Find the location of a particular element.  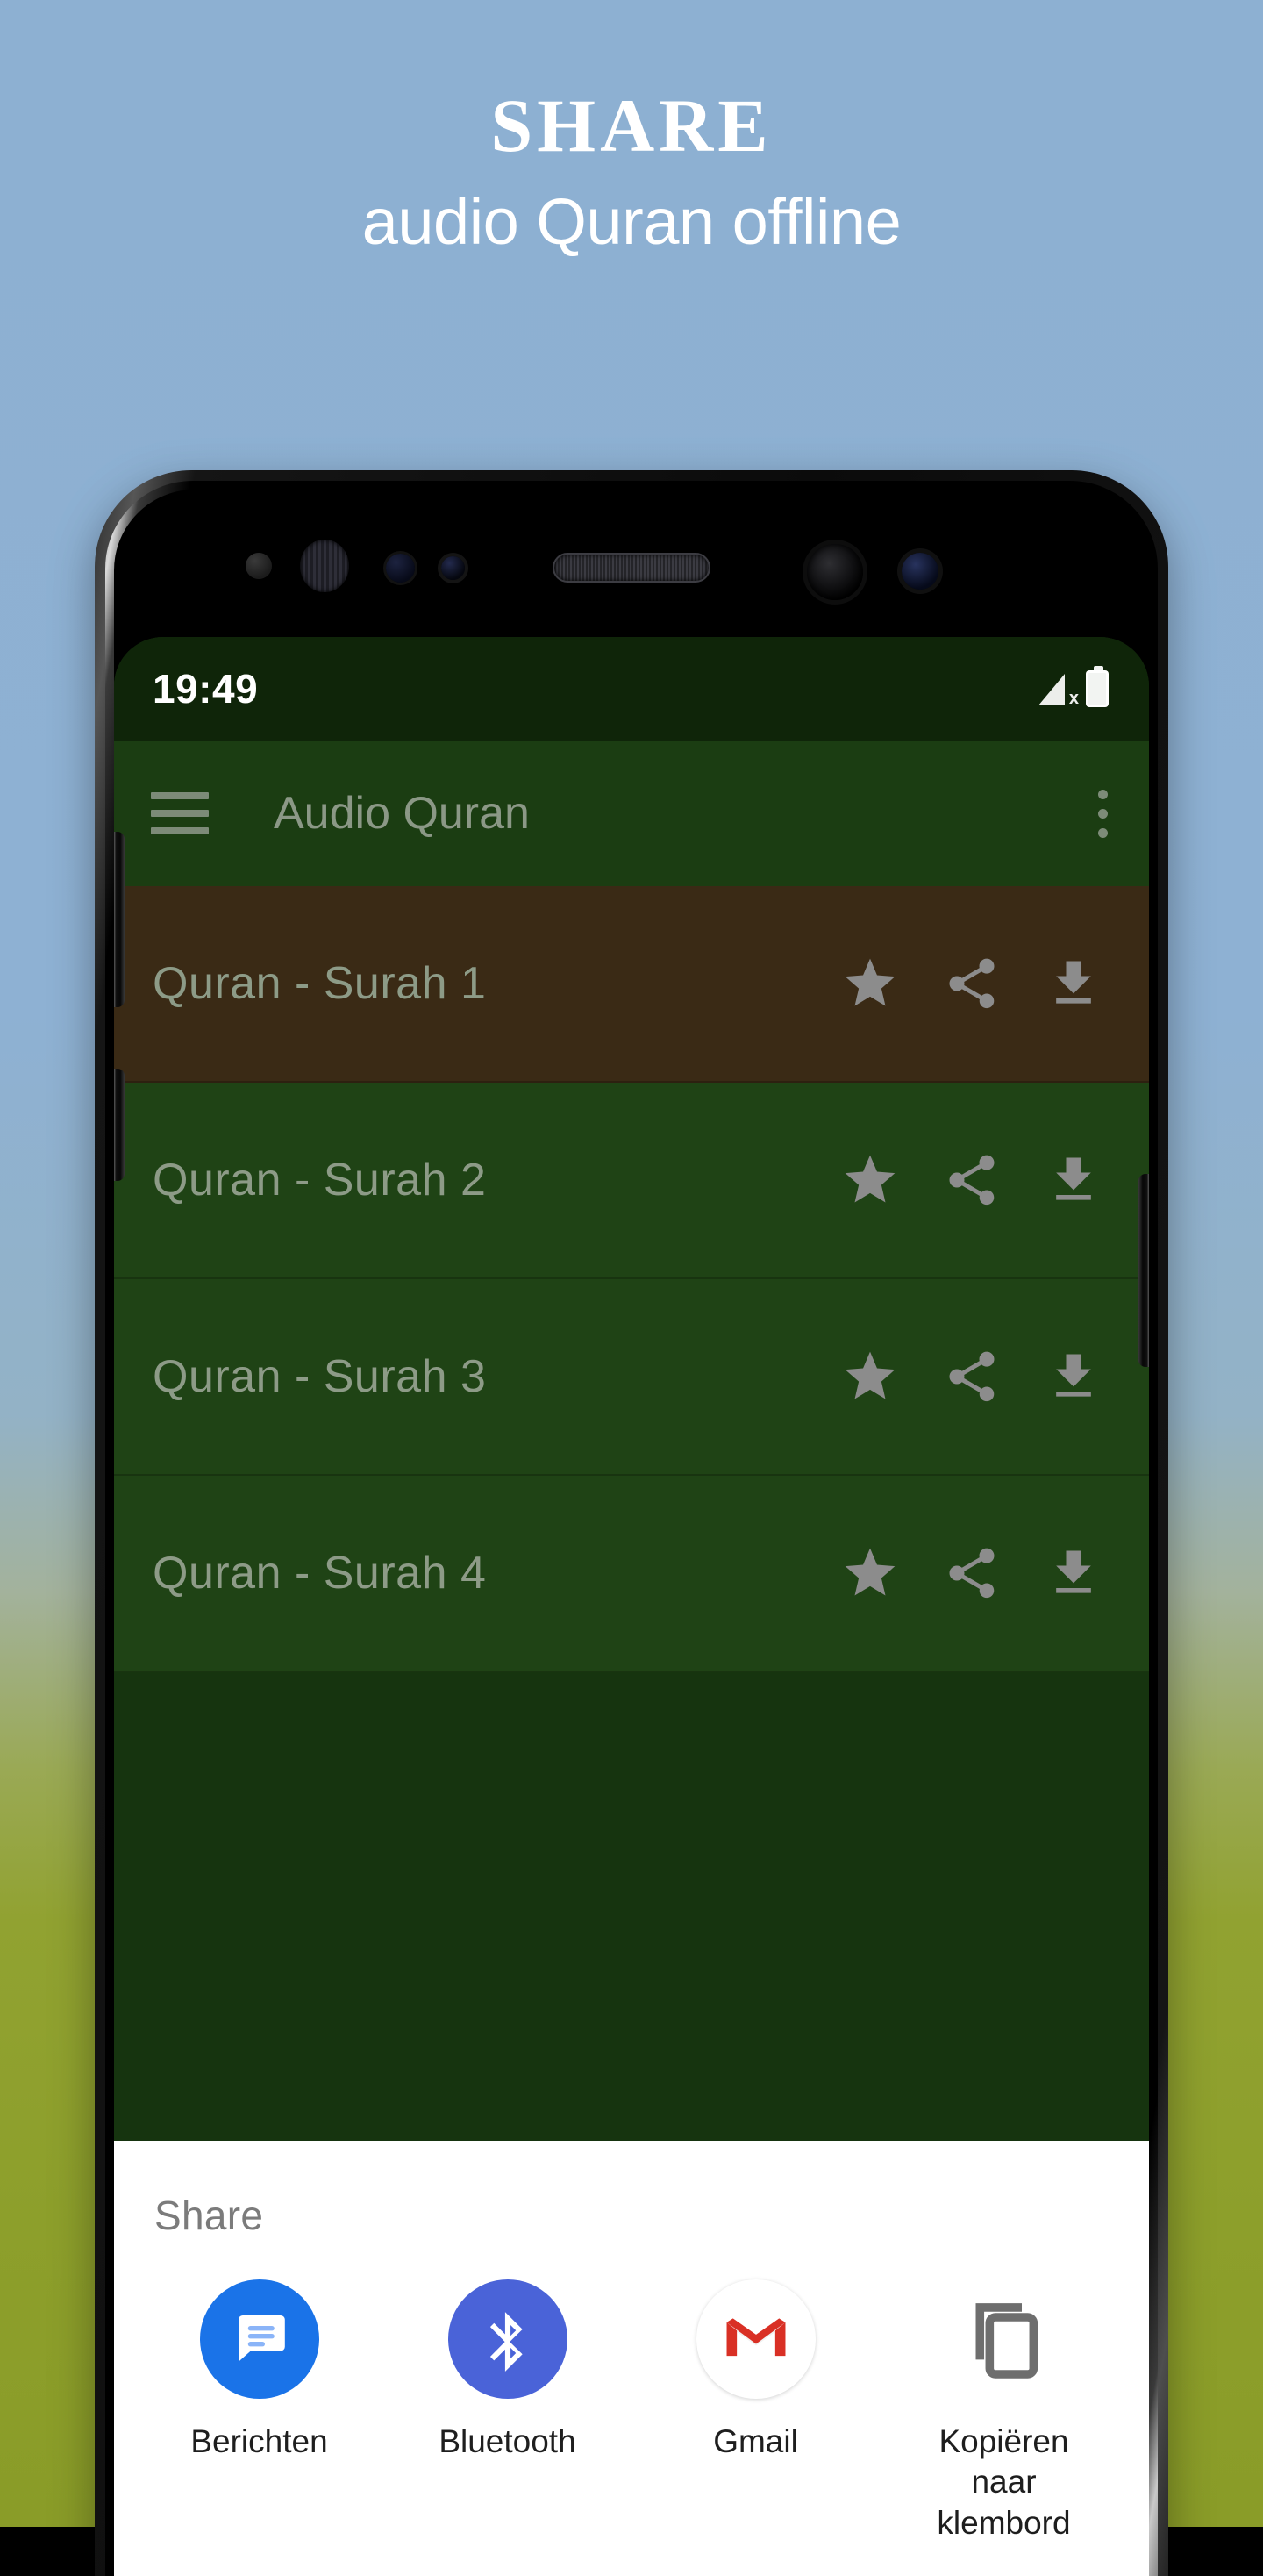

surah-title: Quran - Surah 1 is located at coordinates (320, 983).